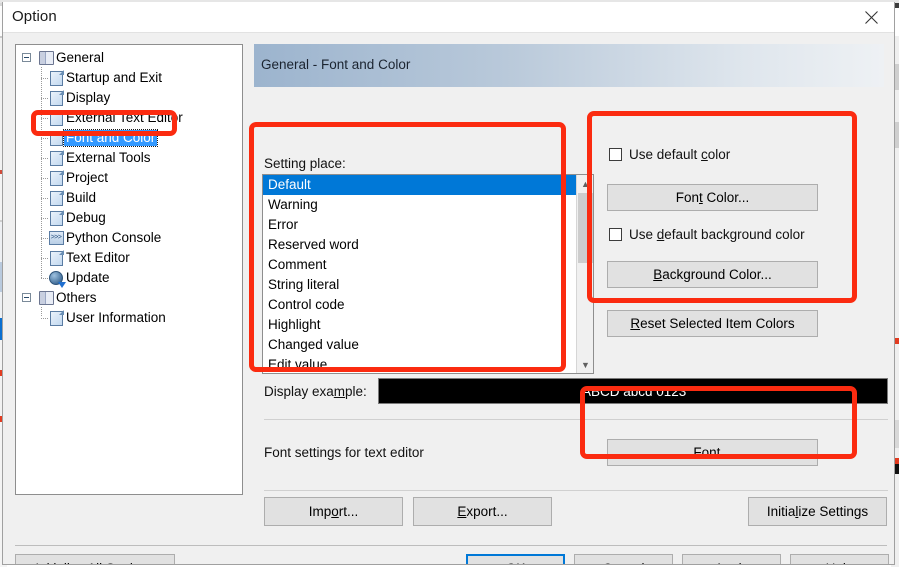 The width and height of the screenshot is (899, 567). What do you see at coordinates (633, 391) in the screenshot?
I see `display-example-preview: ABCD abcd 0123` at bounding box center [633, 391].